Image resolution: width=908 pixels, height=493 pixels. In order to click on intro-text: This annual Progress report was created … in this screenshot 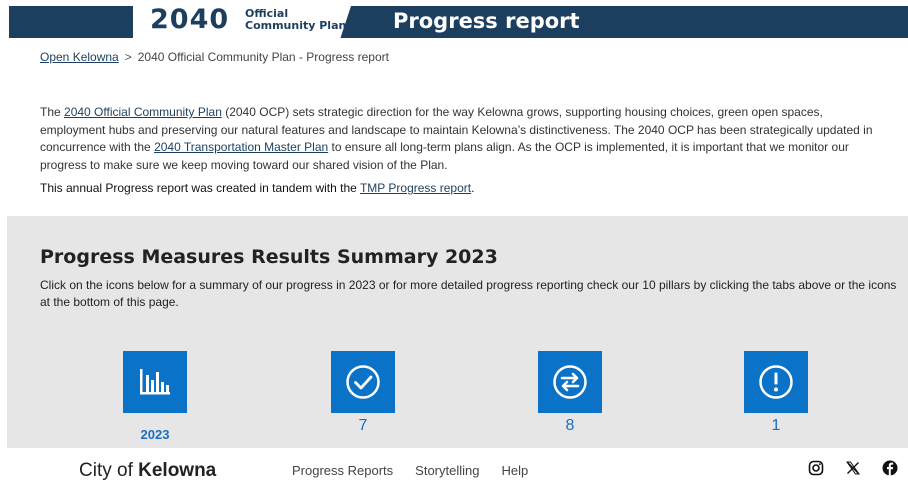, I will do `click(200, 188)`.